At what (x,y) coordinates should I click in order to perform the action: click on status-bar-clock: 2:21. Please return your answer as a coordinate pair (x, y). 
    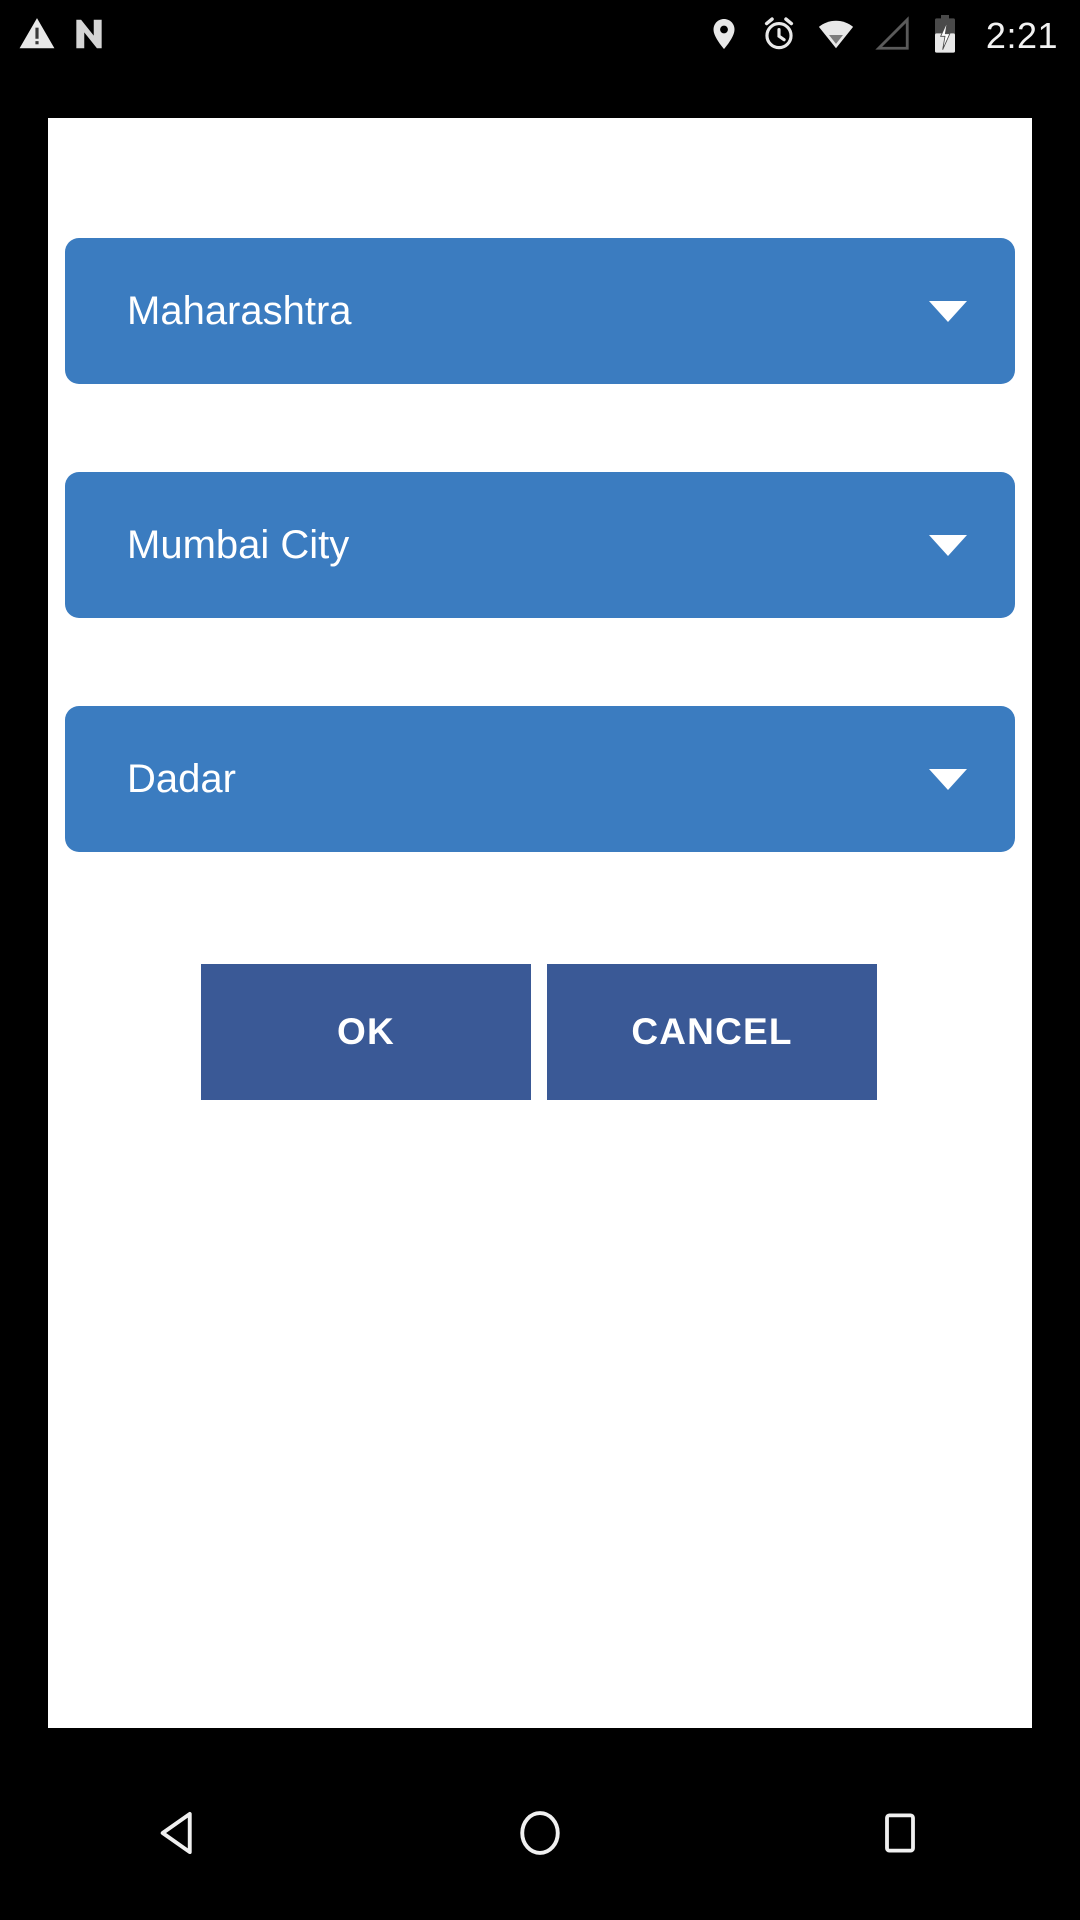
    Looking at the image, I should click on (1021, 35).